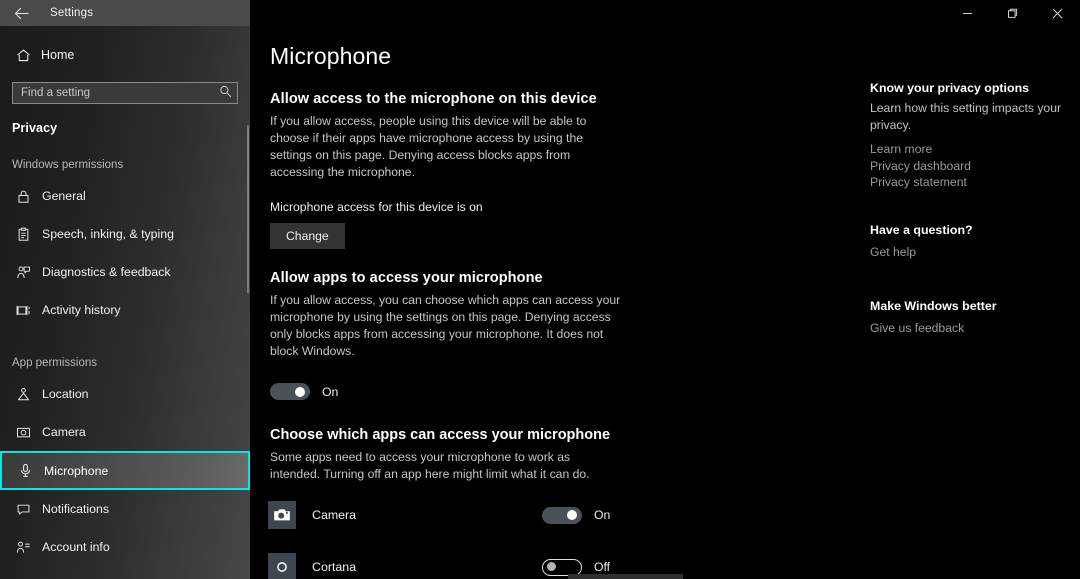  I want to click on app-list-item-camera: Camera On, so click(569, 515).